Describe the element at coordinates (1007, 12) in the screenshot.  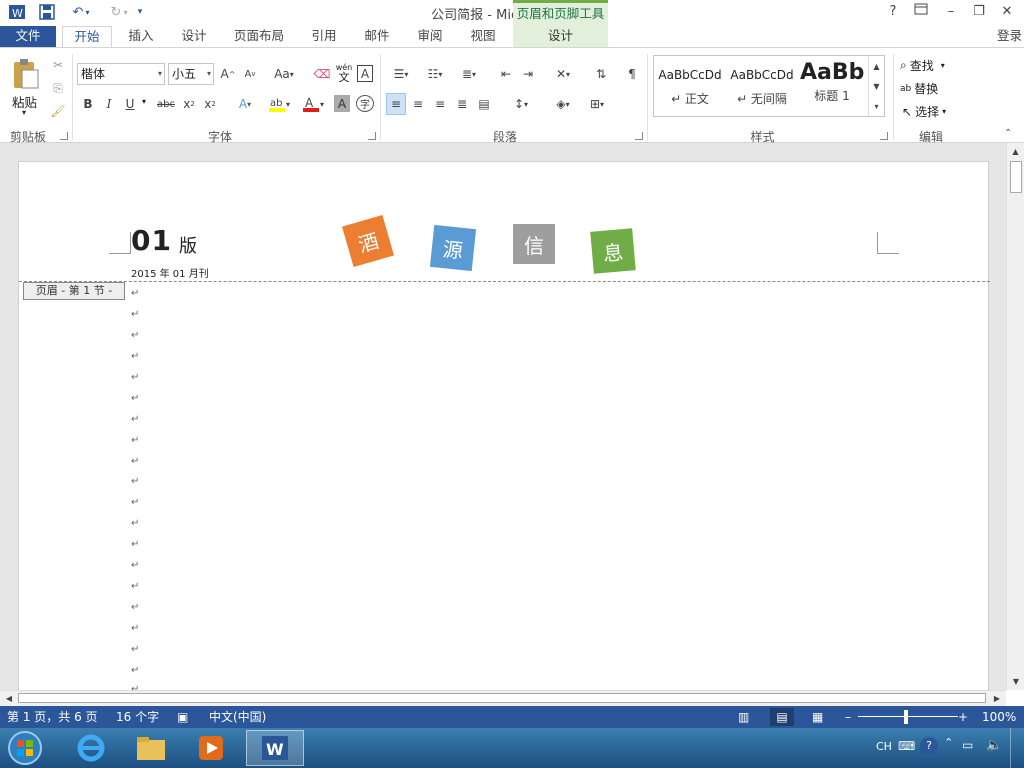
I see `close-icon: ✕` at that location.